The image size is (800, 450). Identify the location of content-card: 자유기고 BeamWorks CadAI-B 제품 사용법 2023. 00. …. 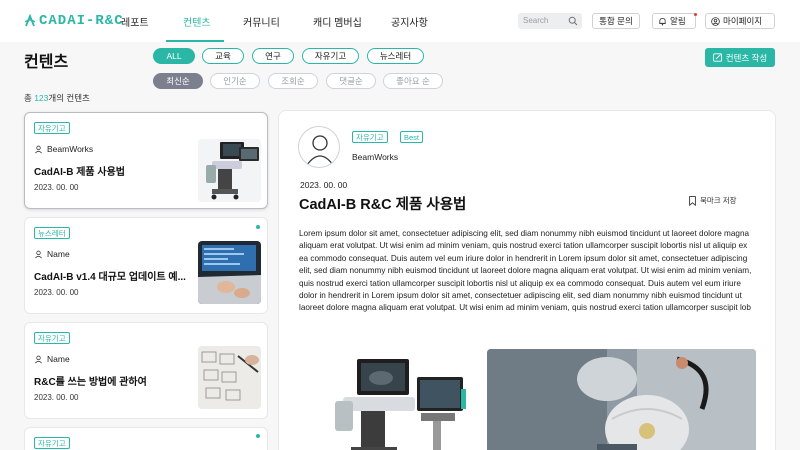
(146, 160).